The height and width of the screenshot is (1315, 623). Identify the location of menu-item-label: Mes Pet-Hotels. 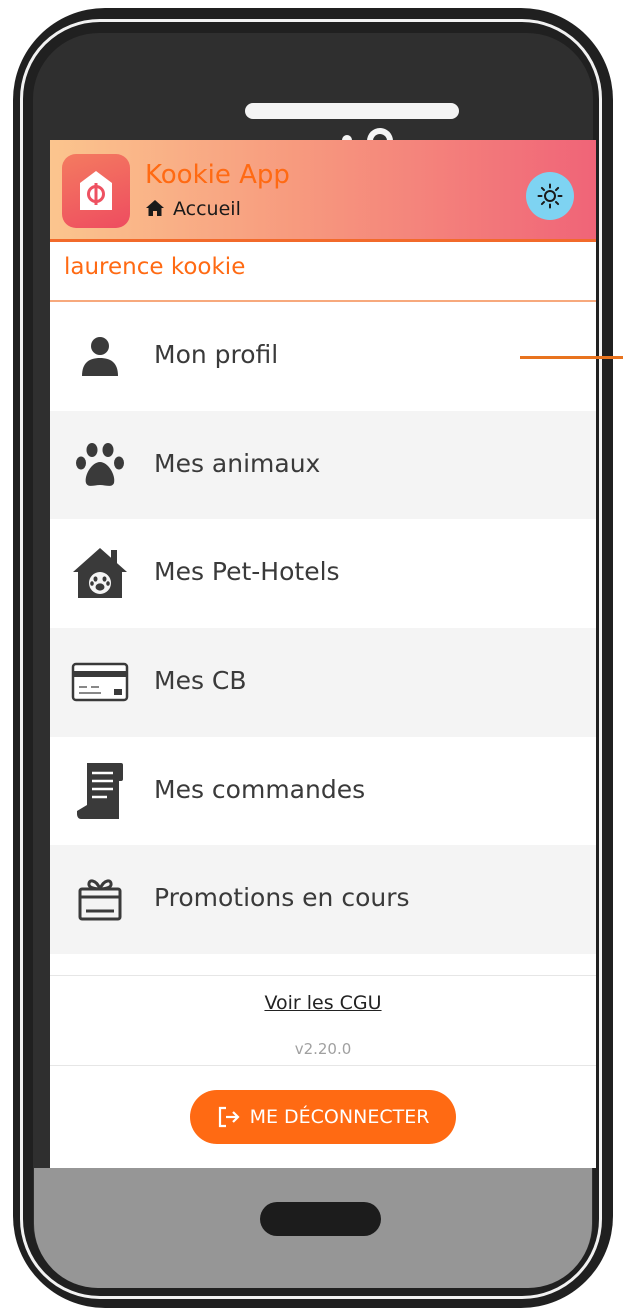
(247, 572).